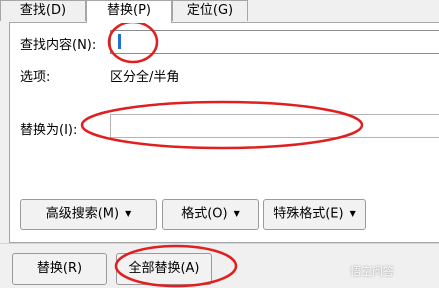 The height and width of the screenshot is (288, 439). I want to click on format-button: 格式(O) ▼, so click(210, 214).